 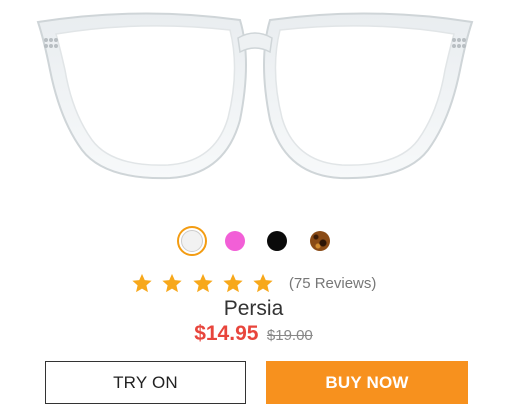 I want to click on original-price: $19.00, so click(x=289, y=335).